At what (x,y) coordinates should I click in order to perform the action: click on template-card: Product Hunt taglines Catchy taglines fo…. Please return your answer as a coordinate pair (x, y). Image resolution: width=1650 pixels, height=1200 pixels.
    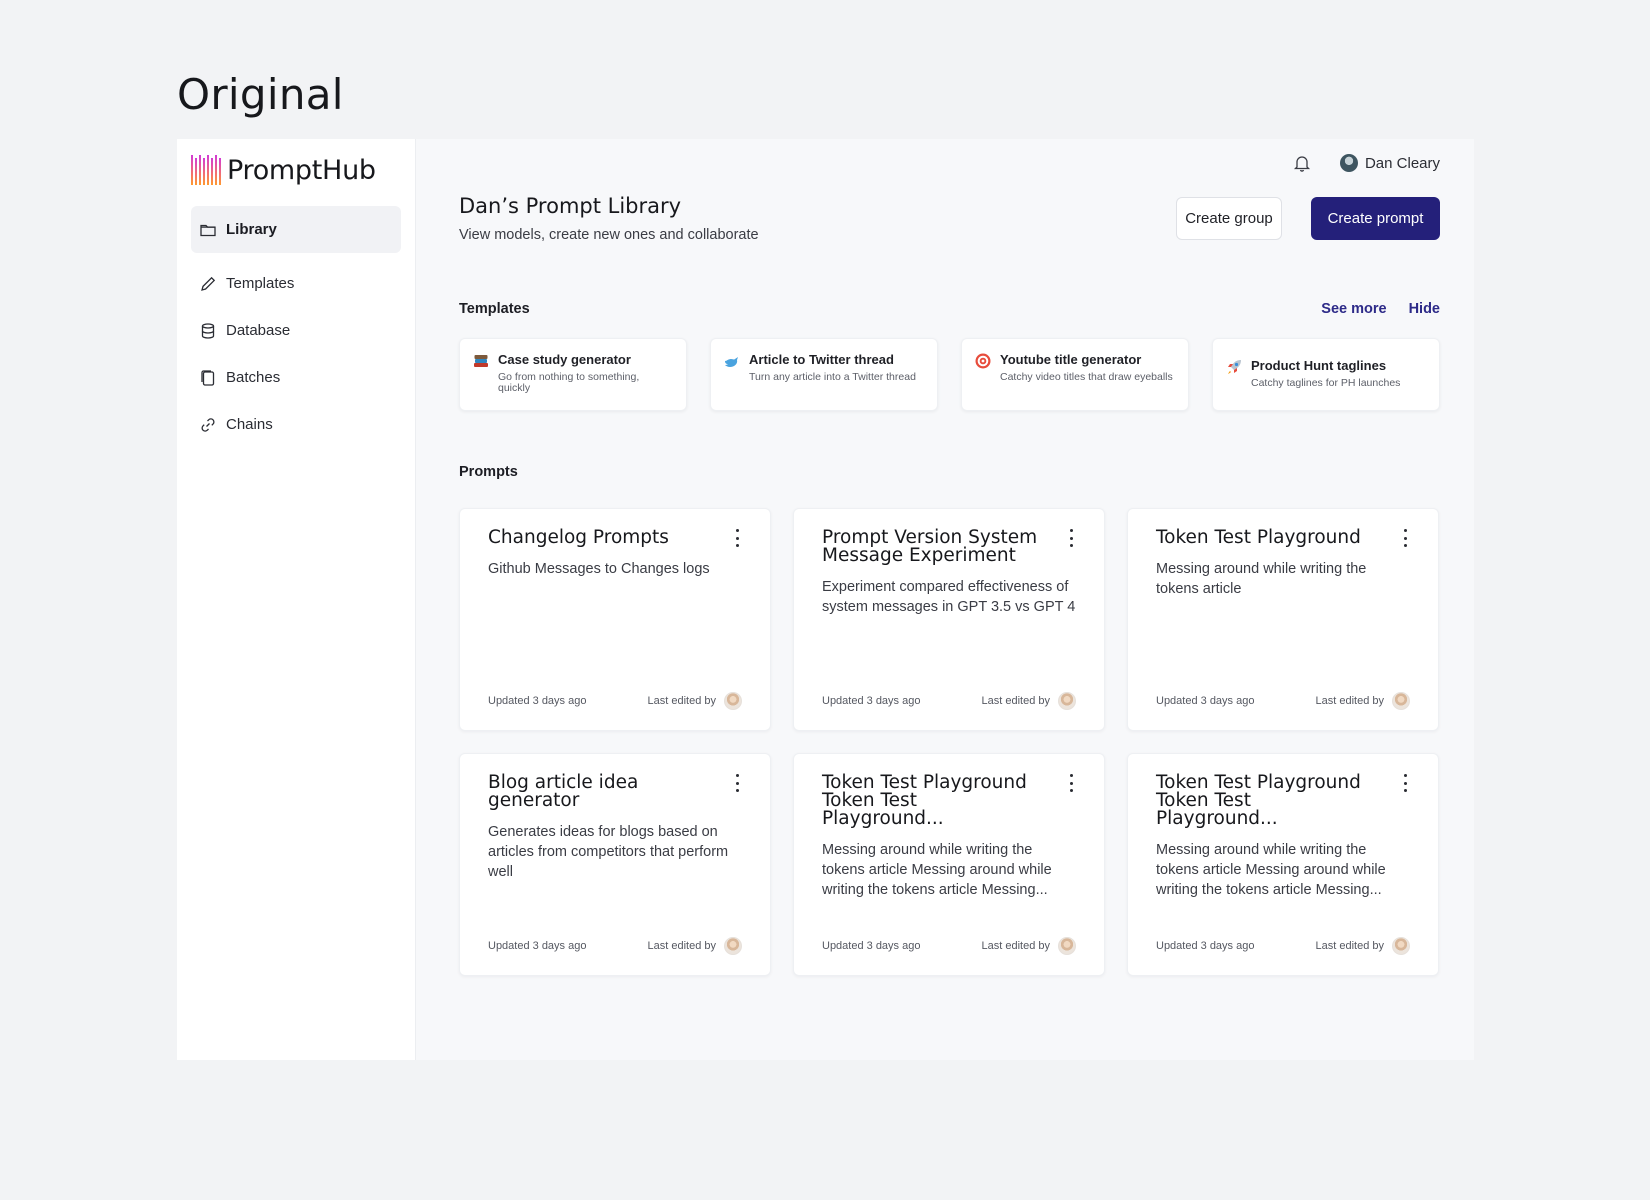
    Looking at the image, I should click on (1326, 374).